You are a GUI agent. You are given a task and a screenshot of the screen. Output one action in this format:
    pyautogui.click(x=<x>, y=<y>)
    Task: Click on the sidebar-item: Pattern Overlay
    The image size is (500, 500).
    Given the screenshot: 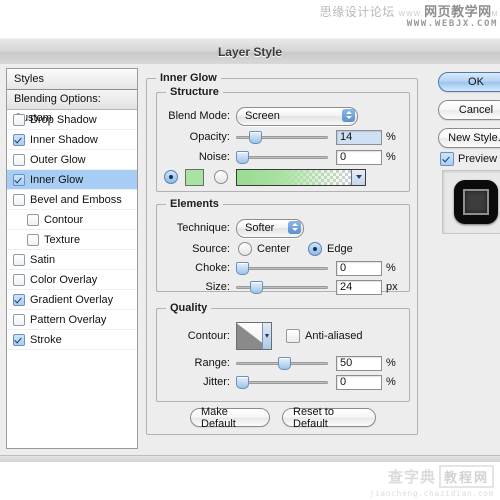 What is the action you would take?
    pyautogui.click(x=72, y=320)
    